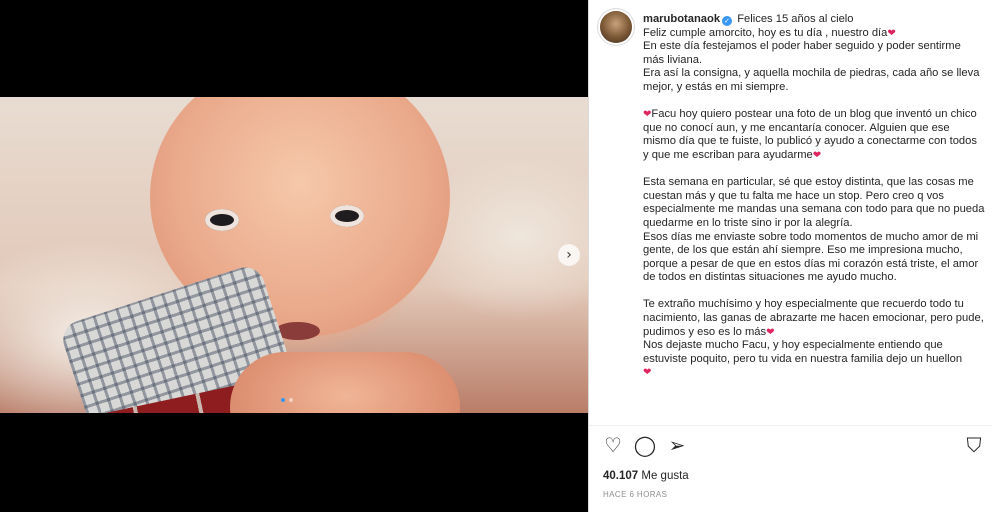 The width and height of the screenshot is (992, 512). What do you see at coordinates (347, 216) in the screenshot?
I see `baby-eye-right` at bounding box center [347, 216].